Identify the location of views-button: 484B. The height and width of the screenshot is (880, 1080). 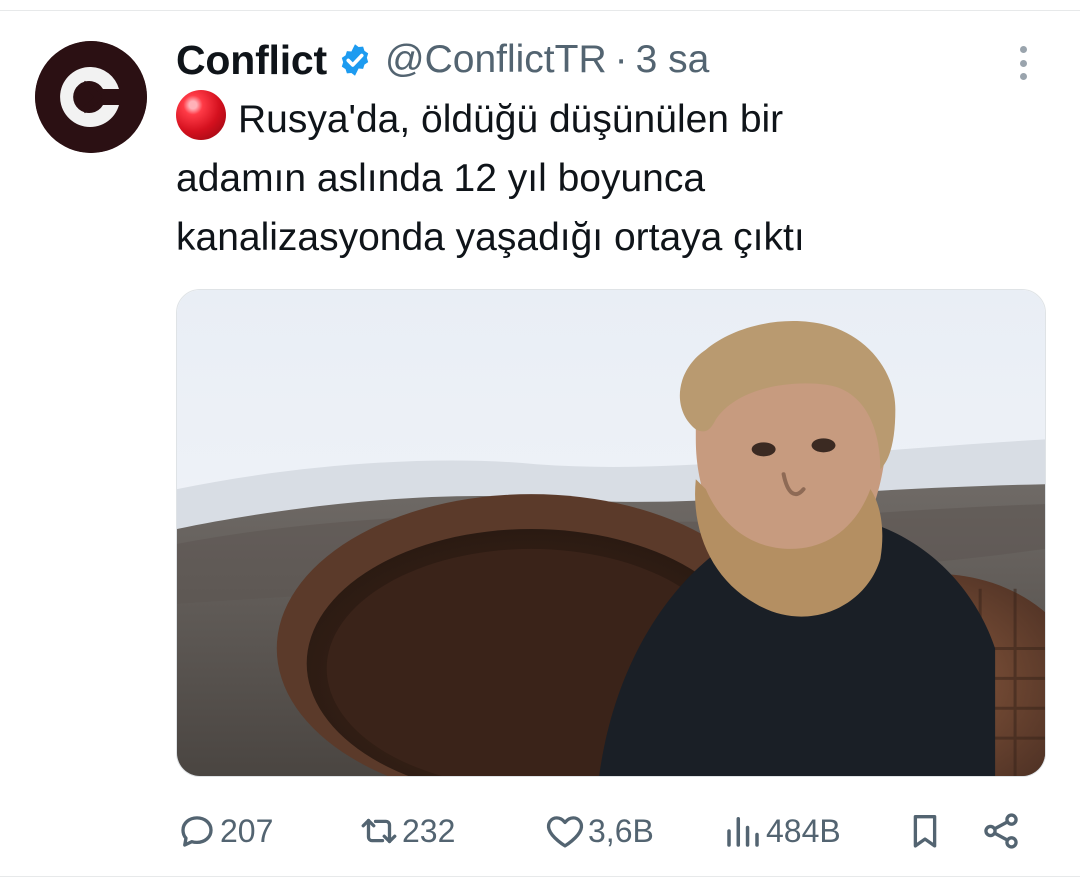
(781, 831).